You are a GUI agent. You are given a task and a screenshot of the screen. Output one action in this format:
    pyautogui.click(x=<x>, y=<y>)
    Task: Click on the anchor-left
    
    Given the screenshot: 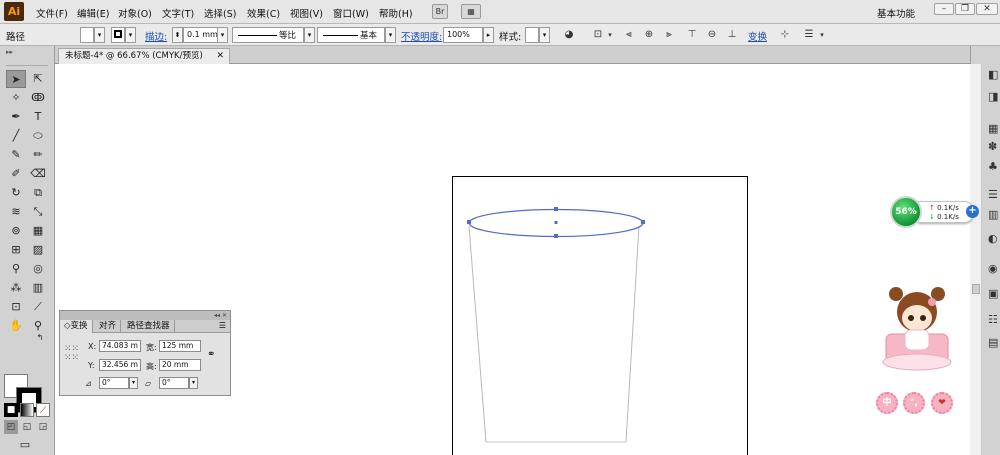 What is the action you would take?
    pyautogui.click(x=469, y=222)
    